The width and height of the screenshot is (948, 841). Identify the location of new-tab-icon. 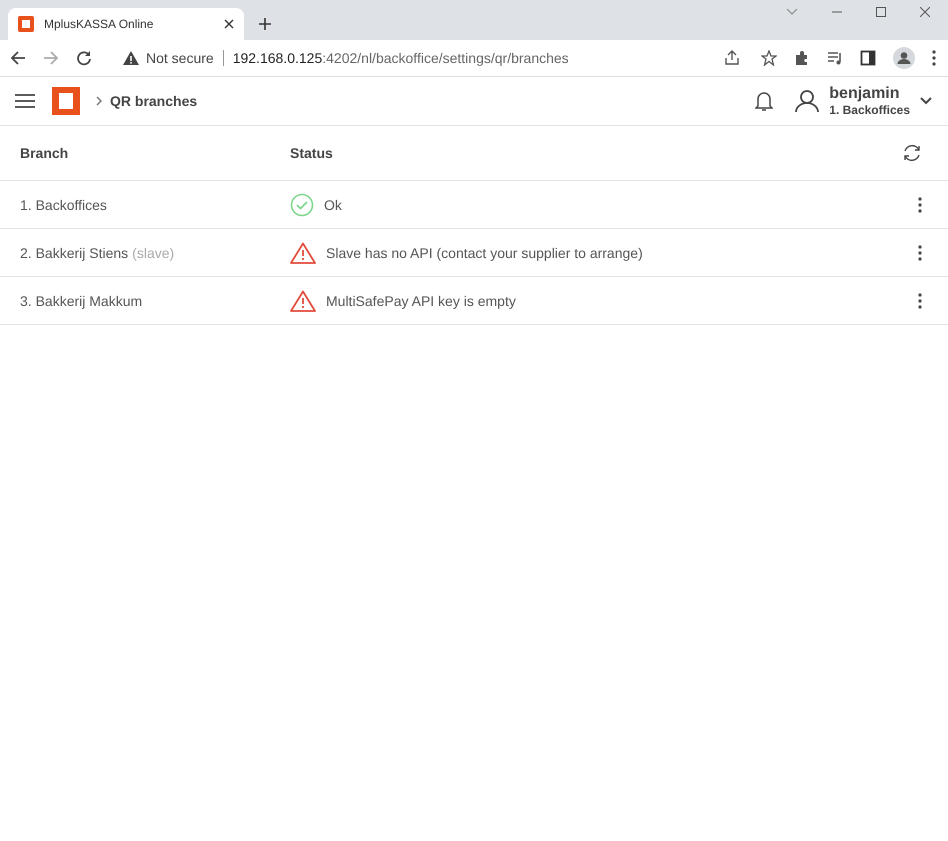
(265, 24).